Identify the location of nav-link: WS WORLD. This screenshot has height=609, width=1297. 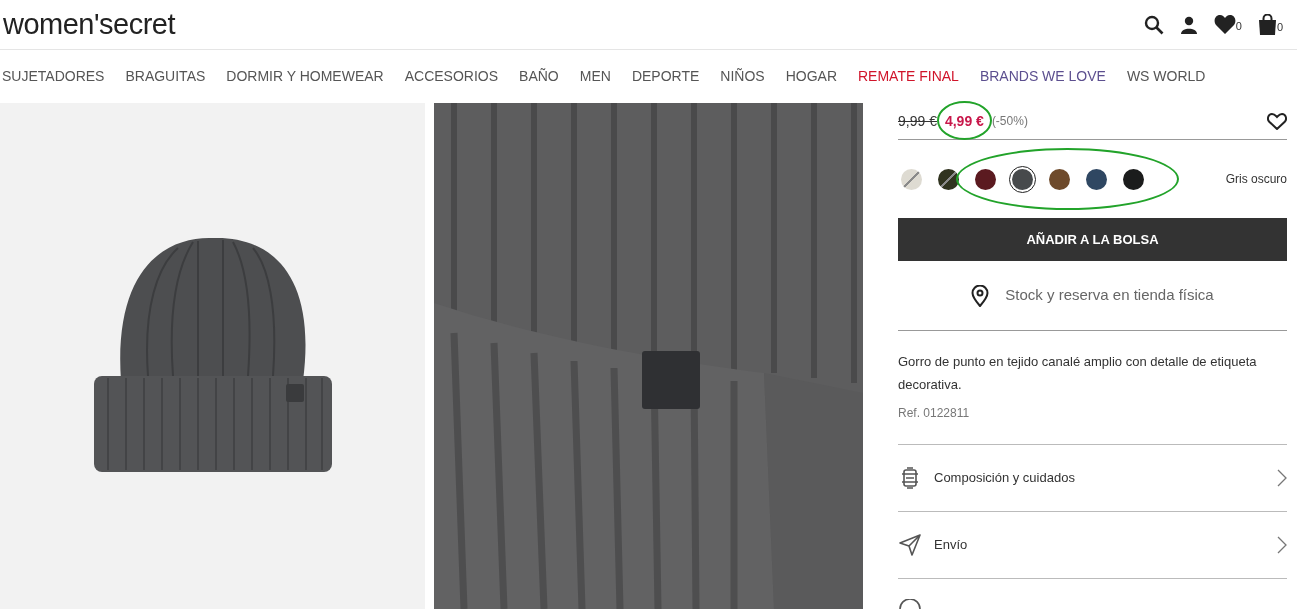
(1166, 76).